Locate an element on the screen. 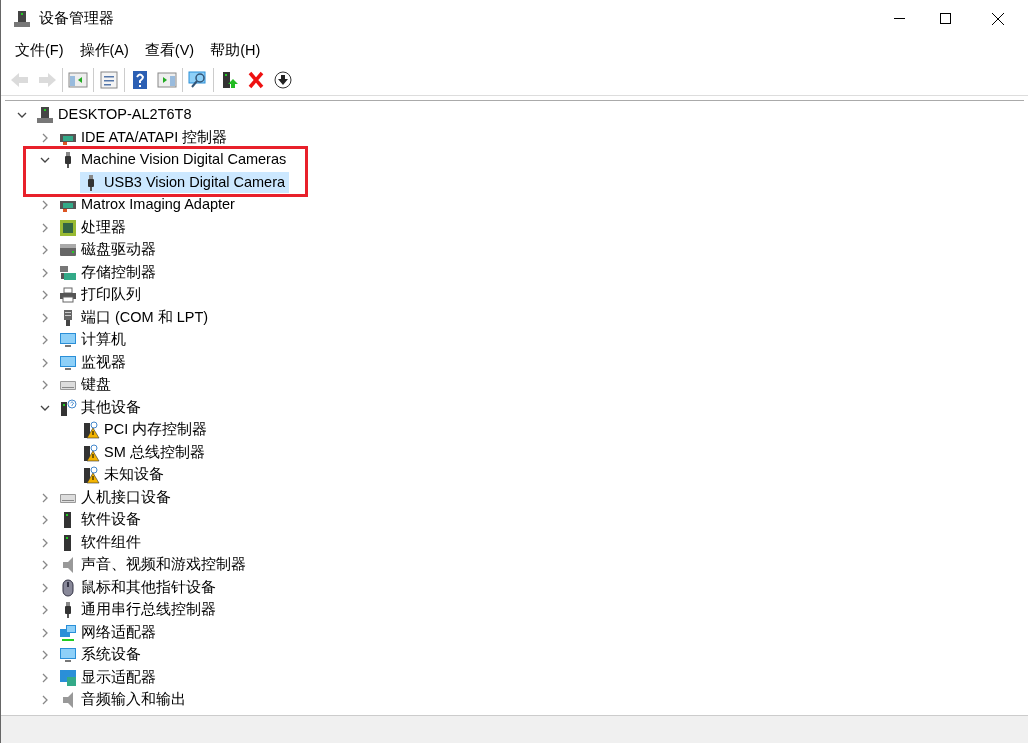  close-icon is located at coordinates (998, 18).